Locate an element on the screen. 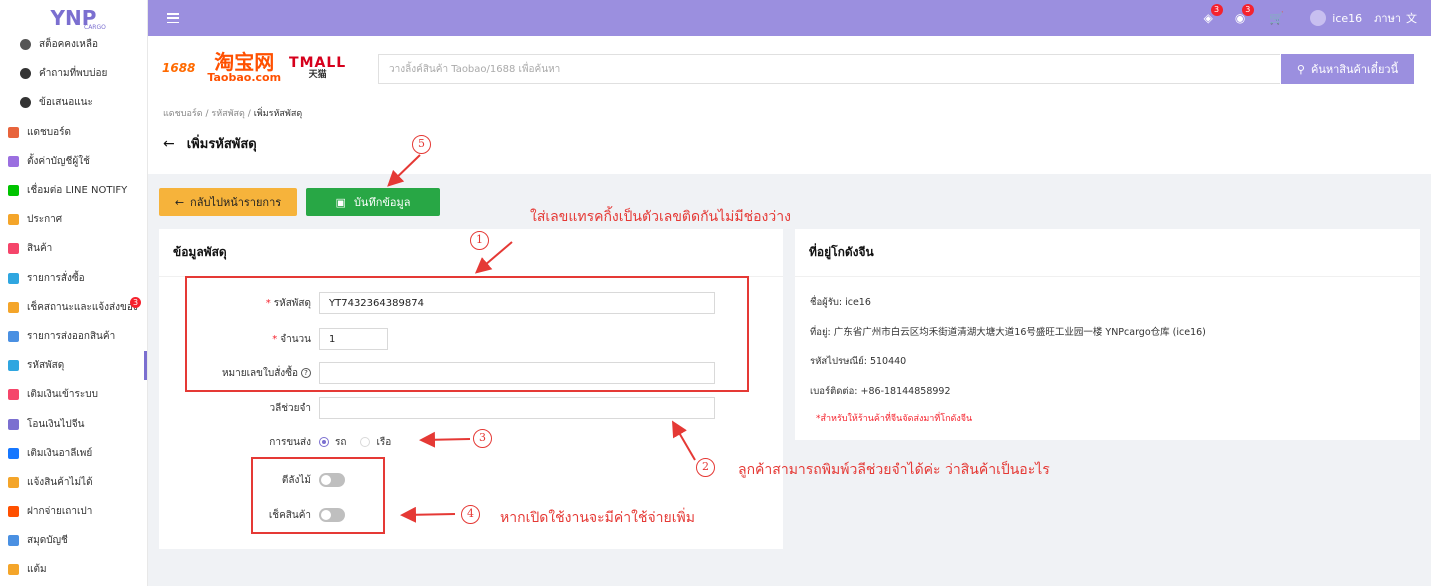  search-button: ⚲ ค้นหาสินค้าเดี๋ยวนี้ is located at coordinates (1347, 69).